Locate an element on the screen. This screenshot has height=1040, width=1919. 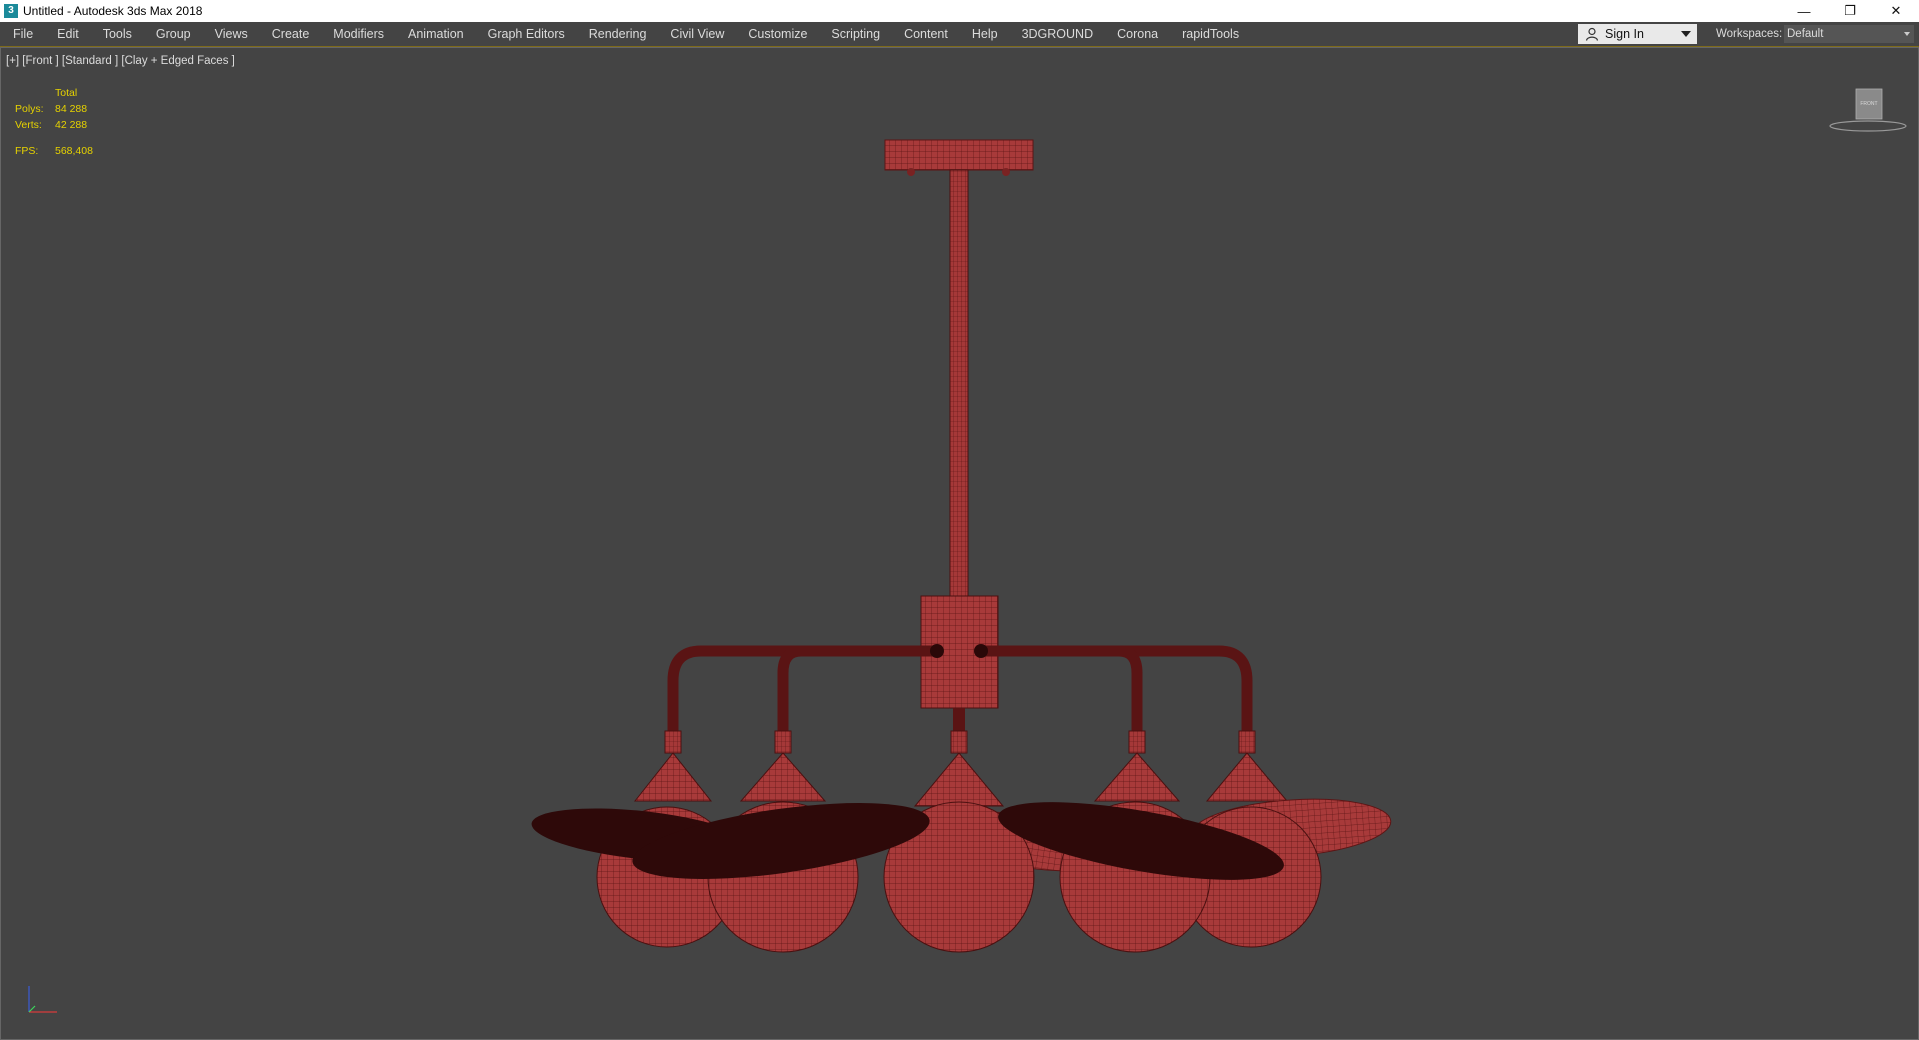
close-button: ✕ is located at coordinates (1896, 11).